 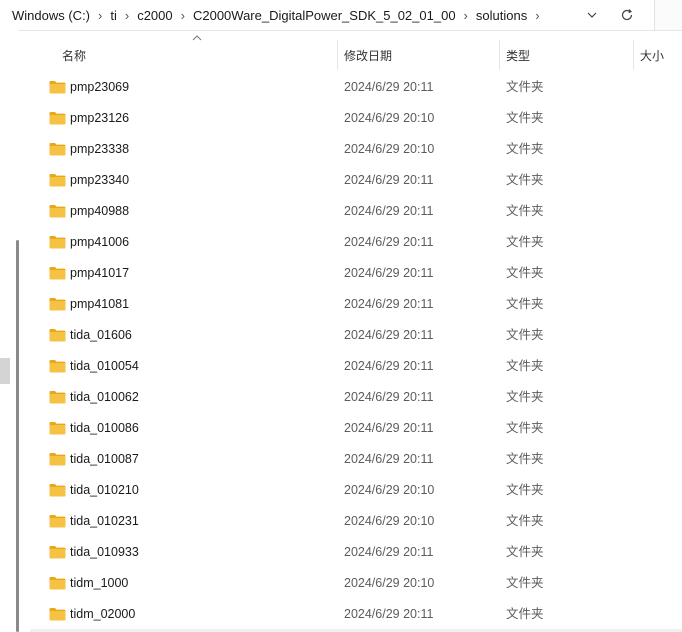 What do you see at coordinates (356, 521) in the screenshot?
I see `list-item: tida_010231 2024/6/29 20:10 文件夹` at bounding box center [356, 521].